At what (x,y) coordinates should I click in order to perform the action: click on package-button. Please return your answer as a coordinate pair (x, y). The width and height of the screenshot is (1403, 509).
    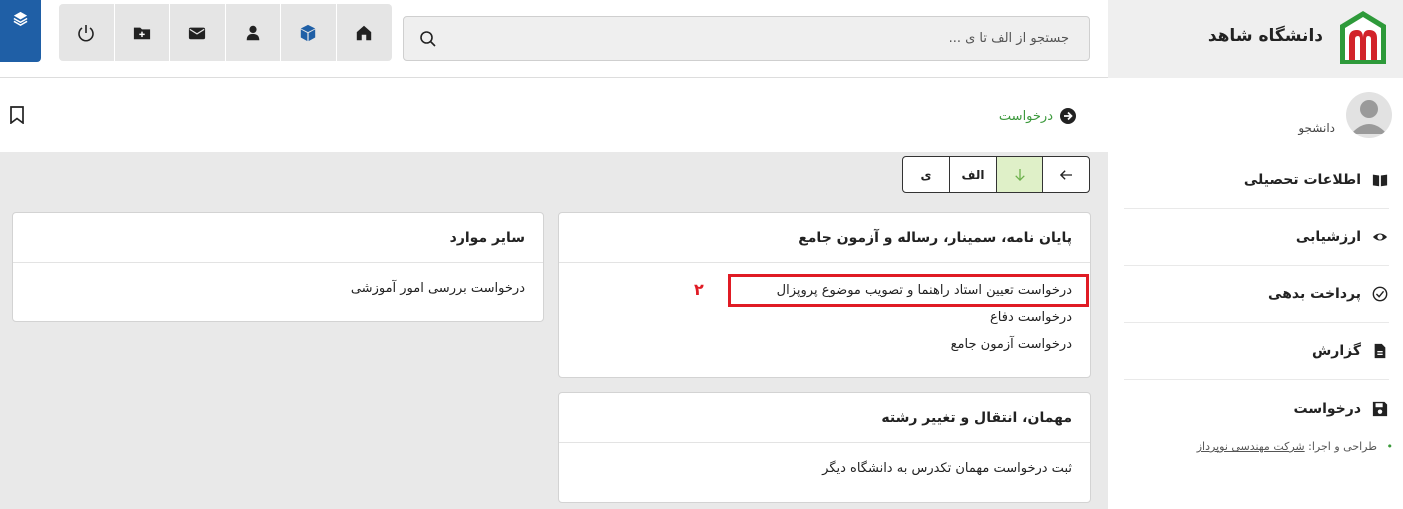
    Looking at the image, I should click on (309, 32).